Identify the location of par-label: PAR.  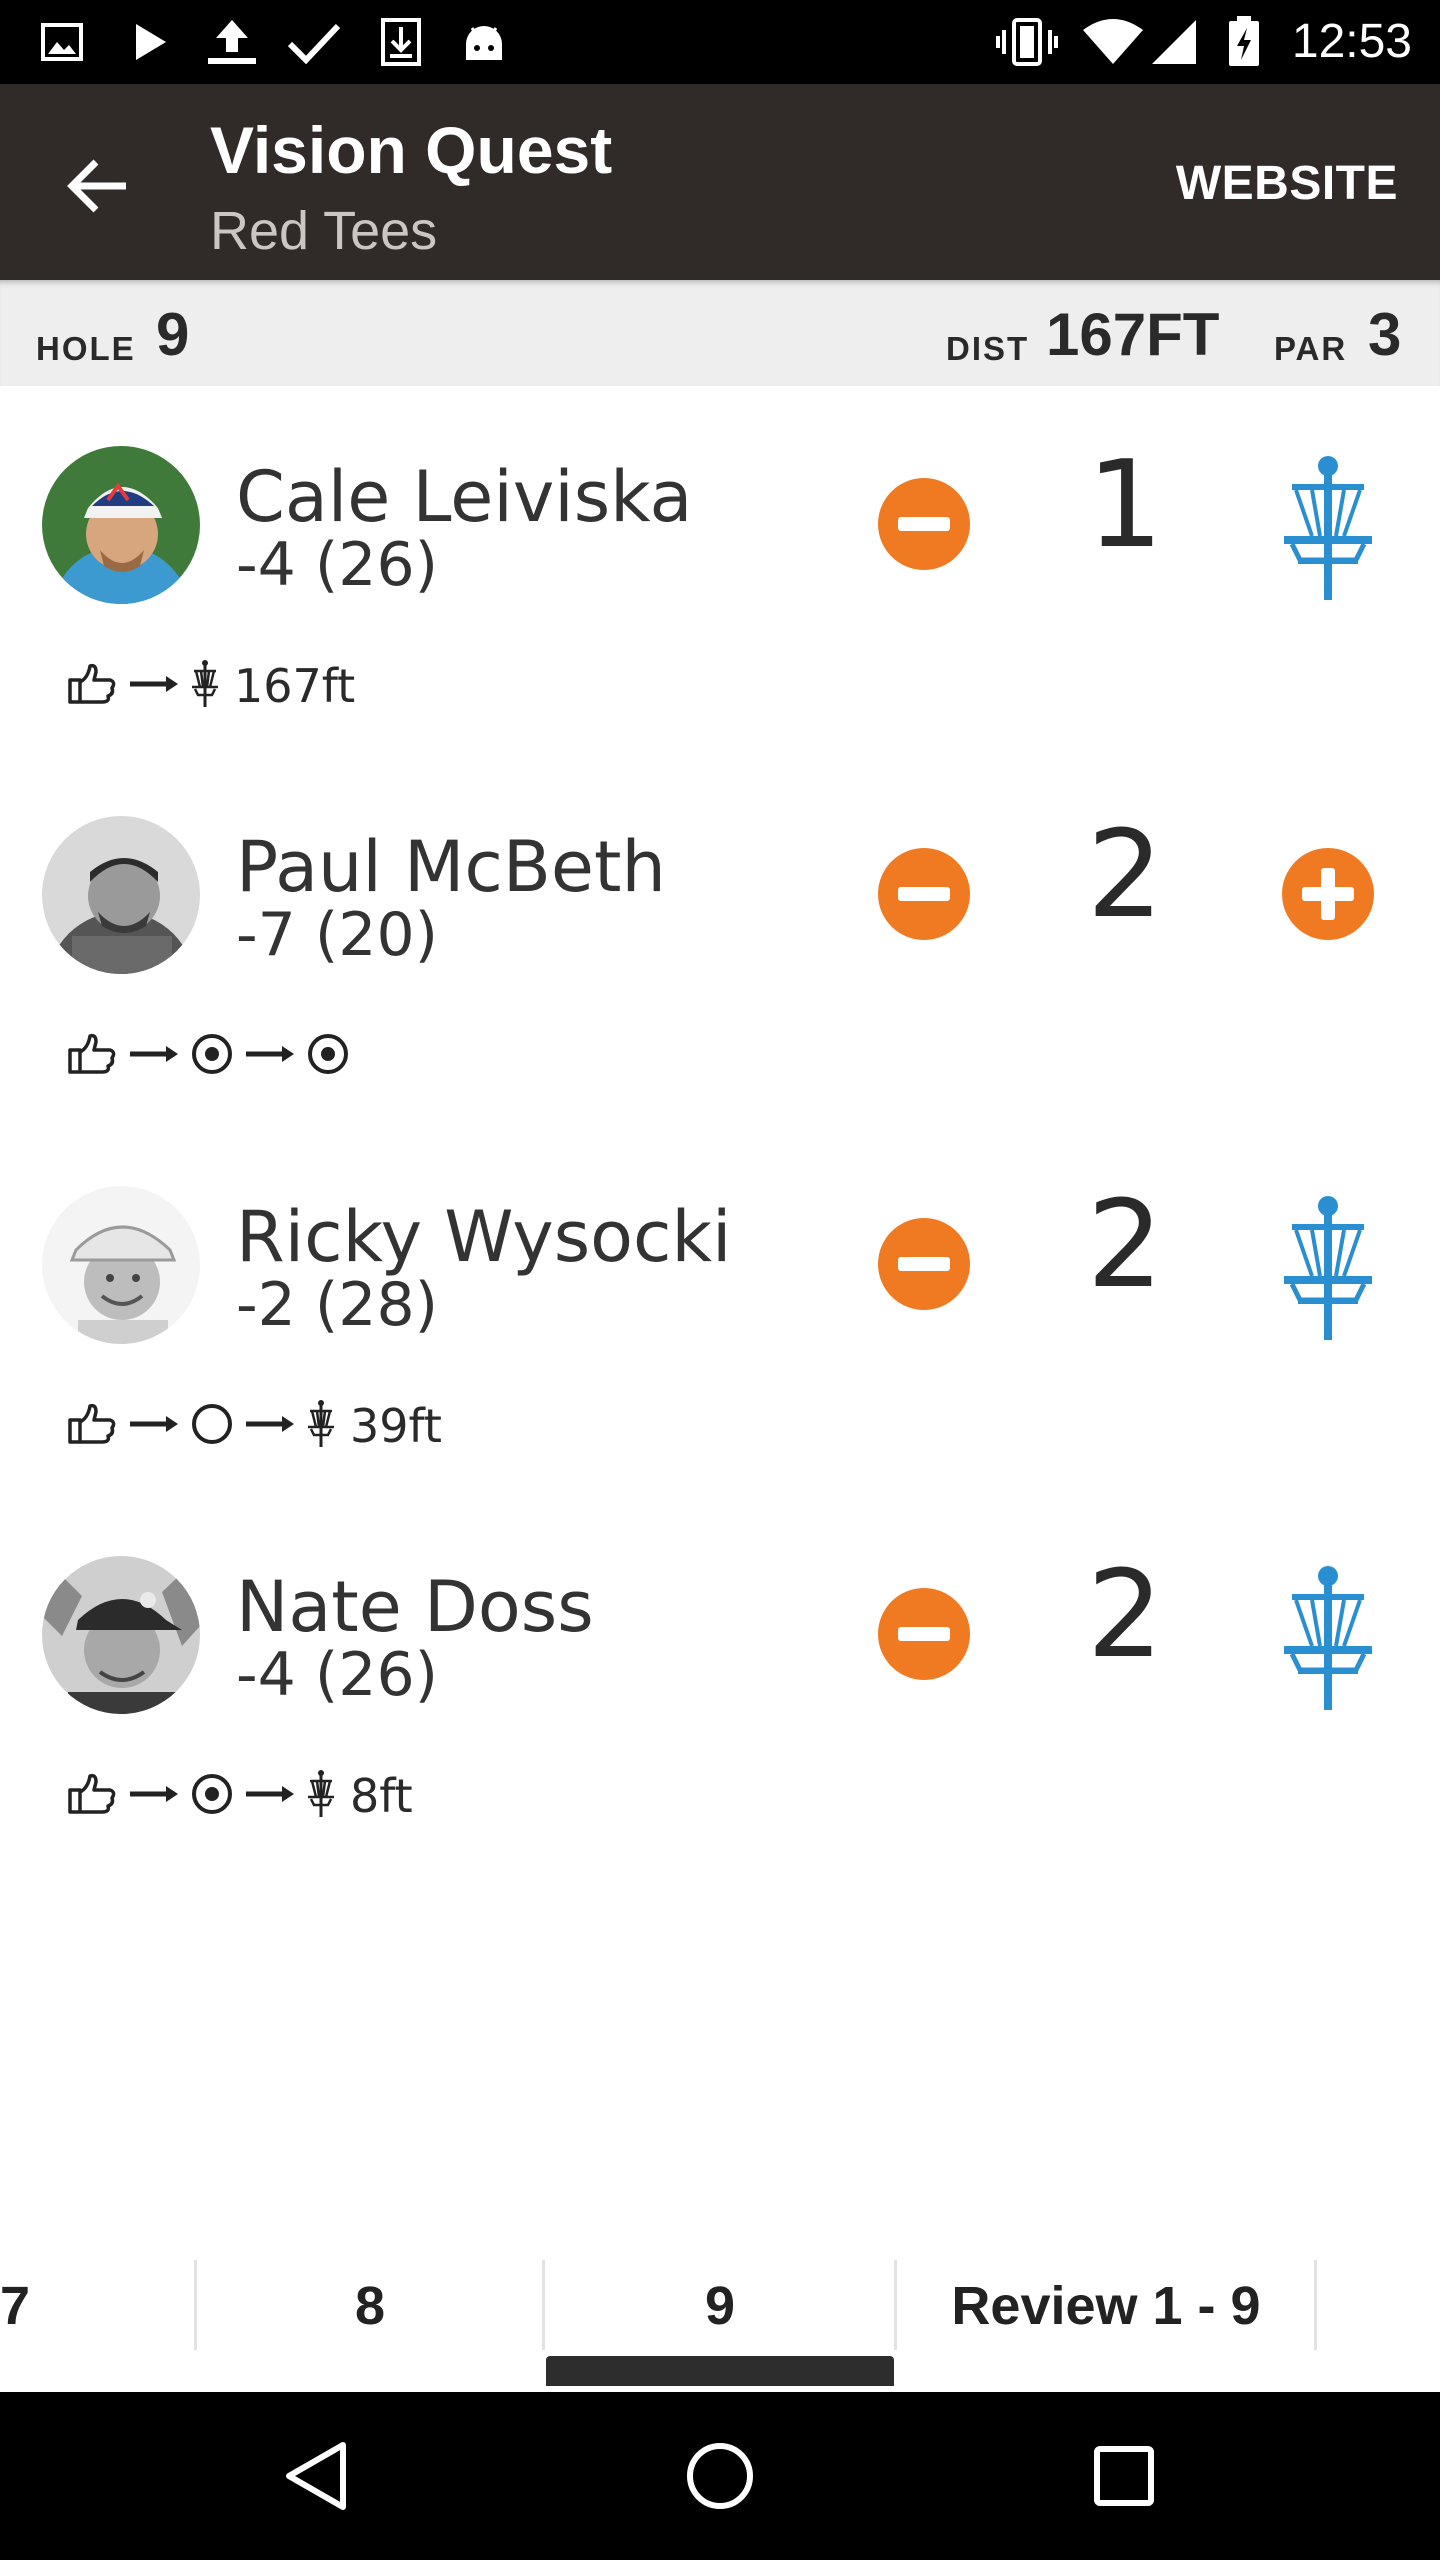
(1311, 348).